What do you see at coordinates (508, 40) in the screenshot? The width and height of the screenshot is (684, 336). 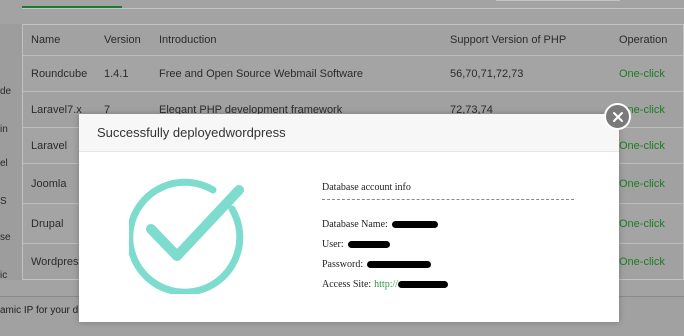 I see `column-header-support-php: Support Version of PHP` at bounding box center [508, 40].